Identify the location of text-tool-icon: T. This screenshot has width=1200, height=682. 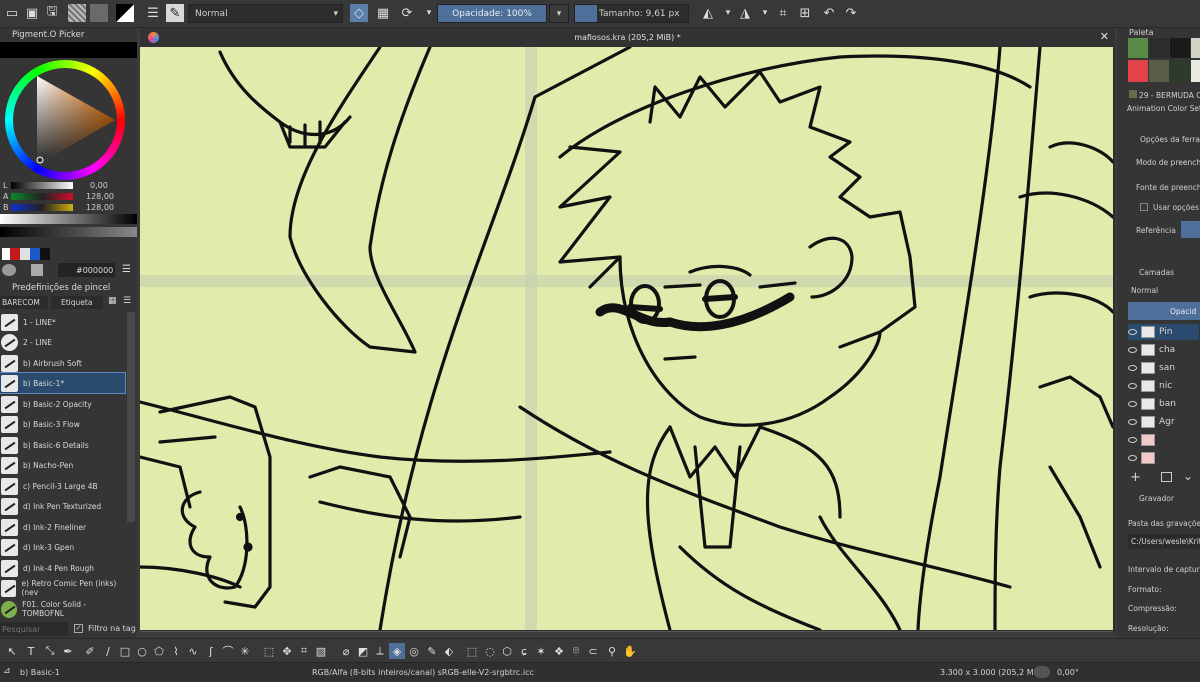
(31, 651).